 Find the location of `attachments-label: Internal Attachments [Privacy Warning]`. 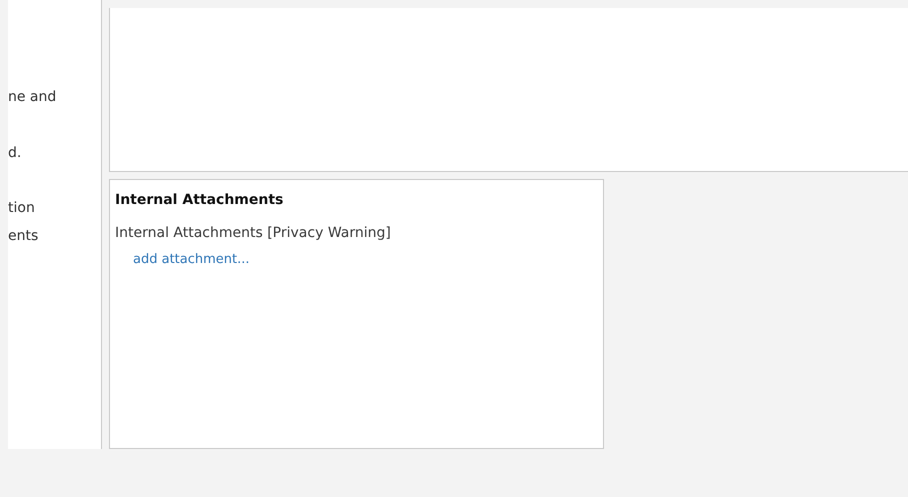

attachments-label: Internal Attachments [Privacy Warning] is located at coordinates (253, 233).